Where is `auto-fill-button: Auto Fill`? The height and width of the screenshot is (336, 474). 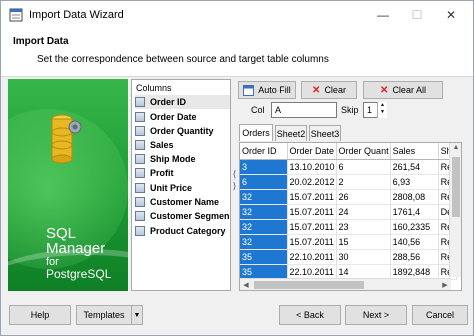 auto-fill-button: Auto Fill is located at coordinates (267, 90).